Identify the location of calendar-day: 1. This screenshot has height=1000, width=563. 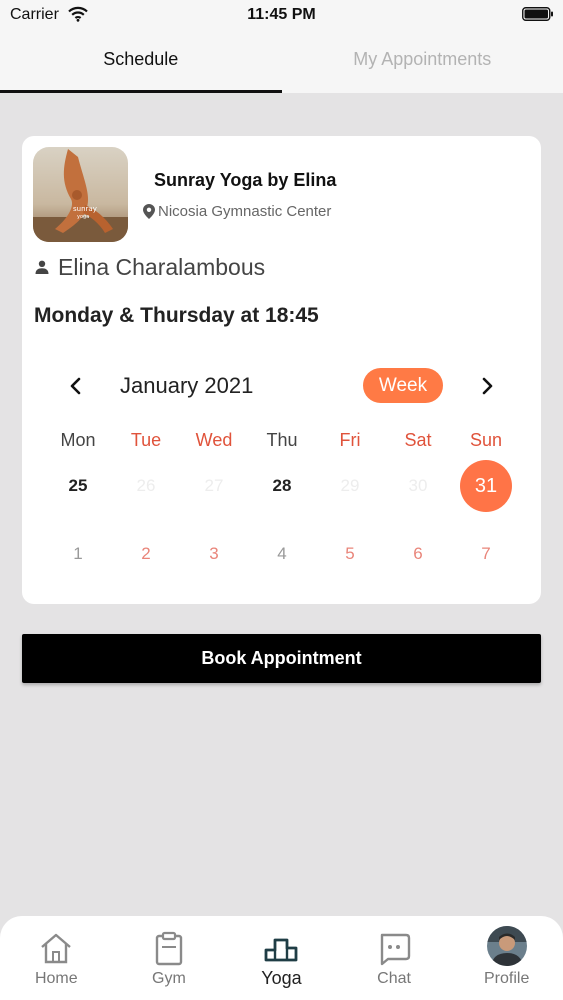
(78, 554).